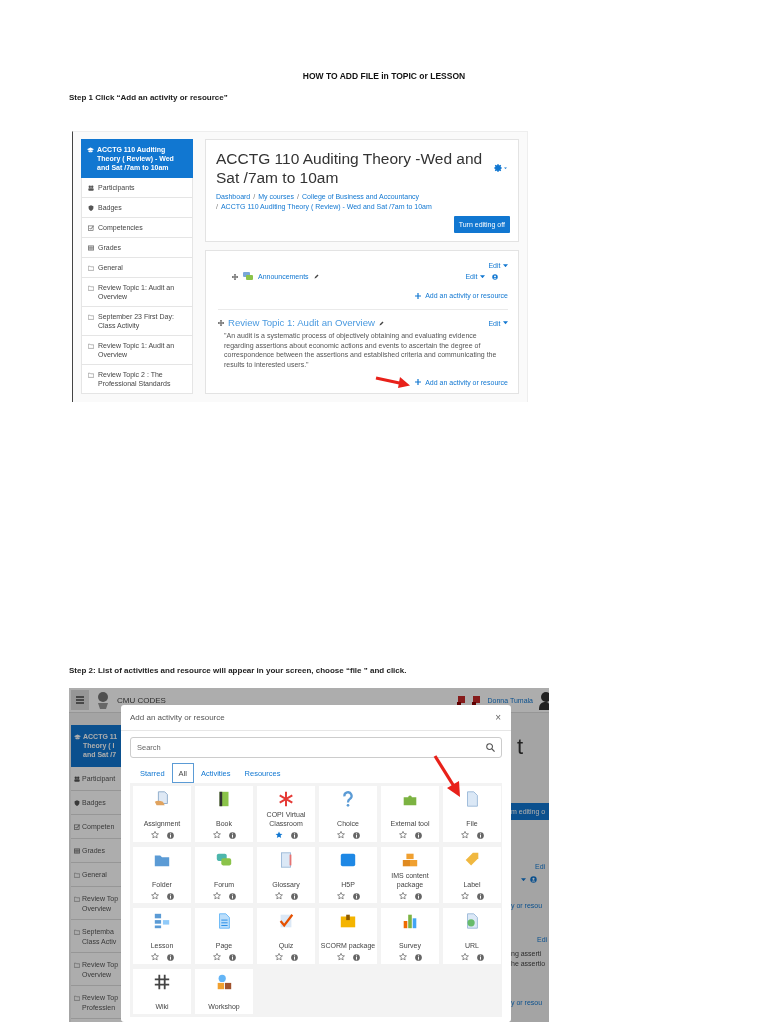  What do you see at coordinates (80, 700) in the screenshot?
I see `menu-icon` at bounding box center [80, 700].